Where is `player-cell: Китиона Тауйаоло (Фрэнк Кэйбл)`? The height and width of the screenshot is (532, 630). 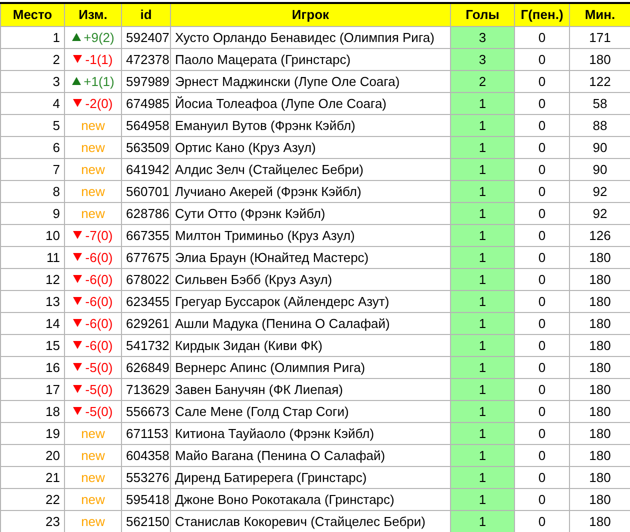
player-cell: Китиона Тауйаоло (Фрэнк Кэйбл) is located at coordinates (310, 433).